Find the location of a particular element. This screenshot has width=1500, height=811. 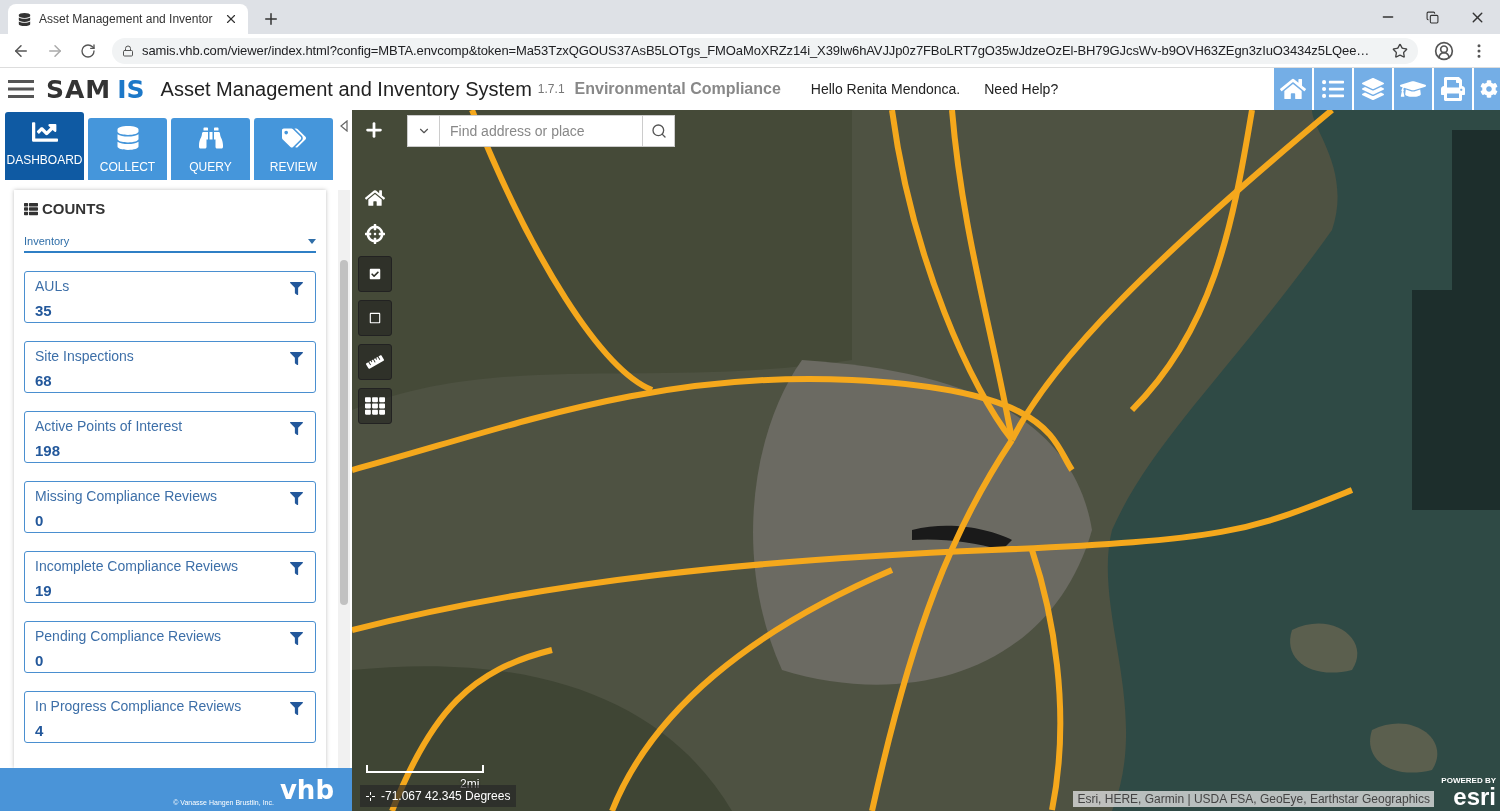

checkbox-icon is located at coordinates (375, 274).